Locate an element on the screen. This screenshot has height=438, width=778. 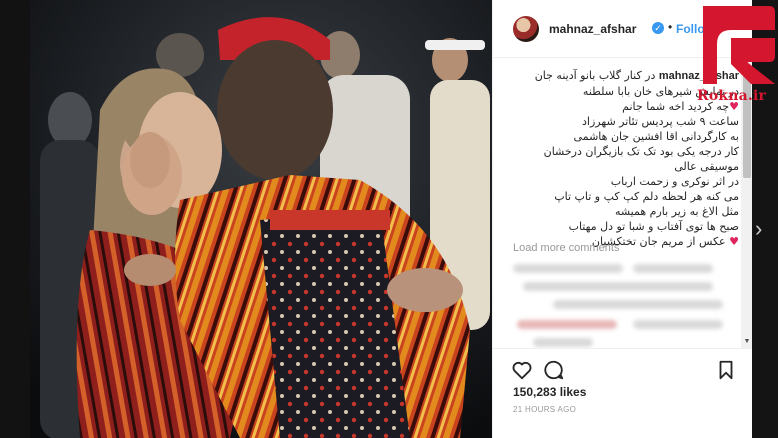
caption-line: در اثر نوکری و زحمت ارباب is located at coordinates (674, 181).